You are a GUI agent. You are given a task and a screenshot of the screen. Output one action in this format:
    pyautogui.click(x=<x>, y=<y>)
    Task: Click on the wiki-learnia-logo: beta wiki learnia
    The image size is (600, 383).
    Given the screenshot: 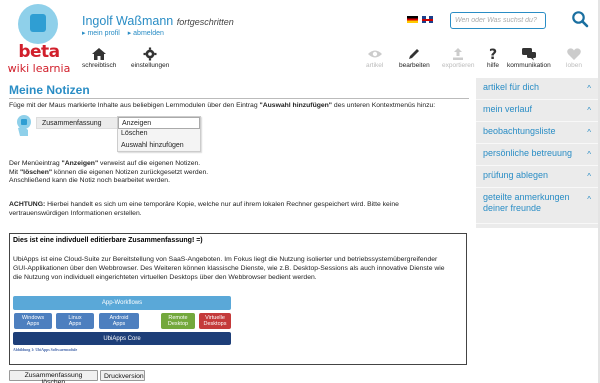 What is the action you would take?
    pyautogui.click(x=38, y=40)
    